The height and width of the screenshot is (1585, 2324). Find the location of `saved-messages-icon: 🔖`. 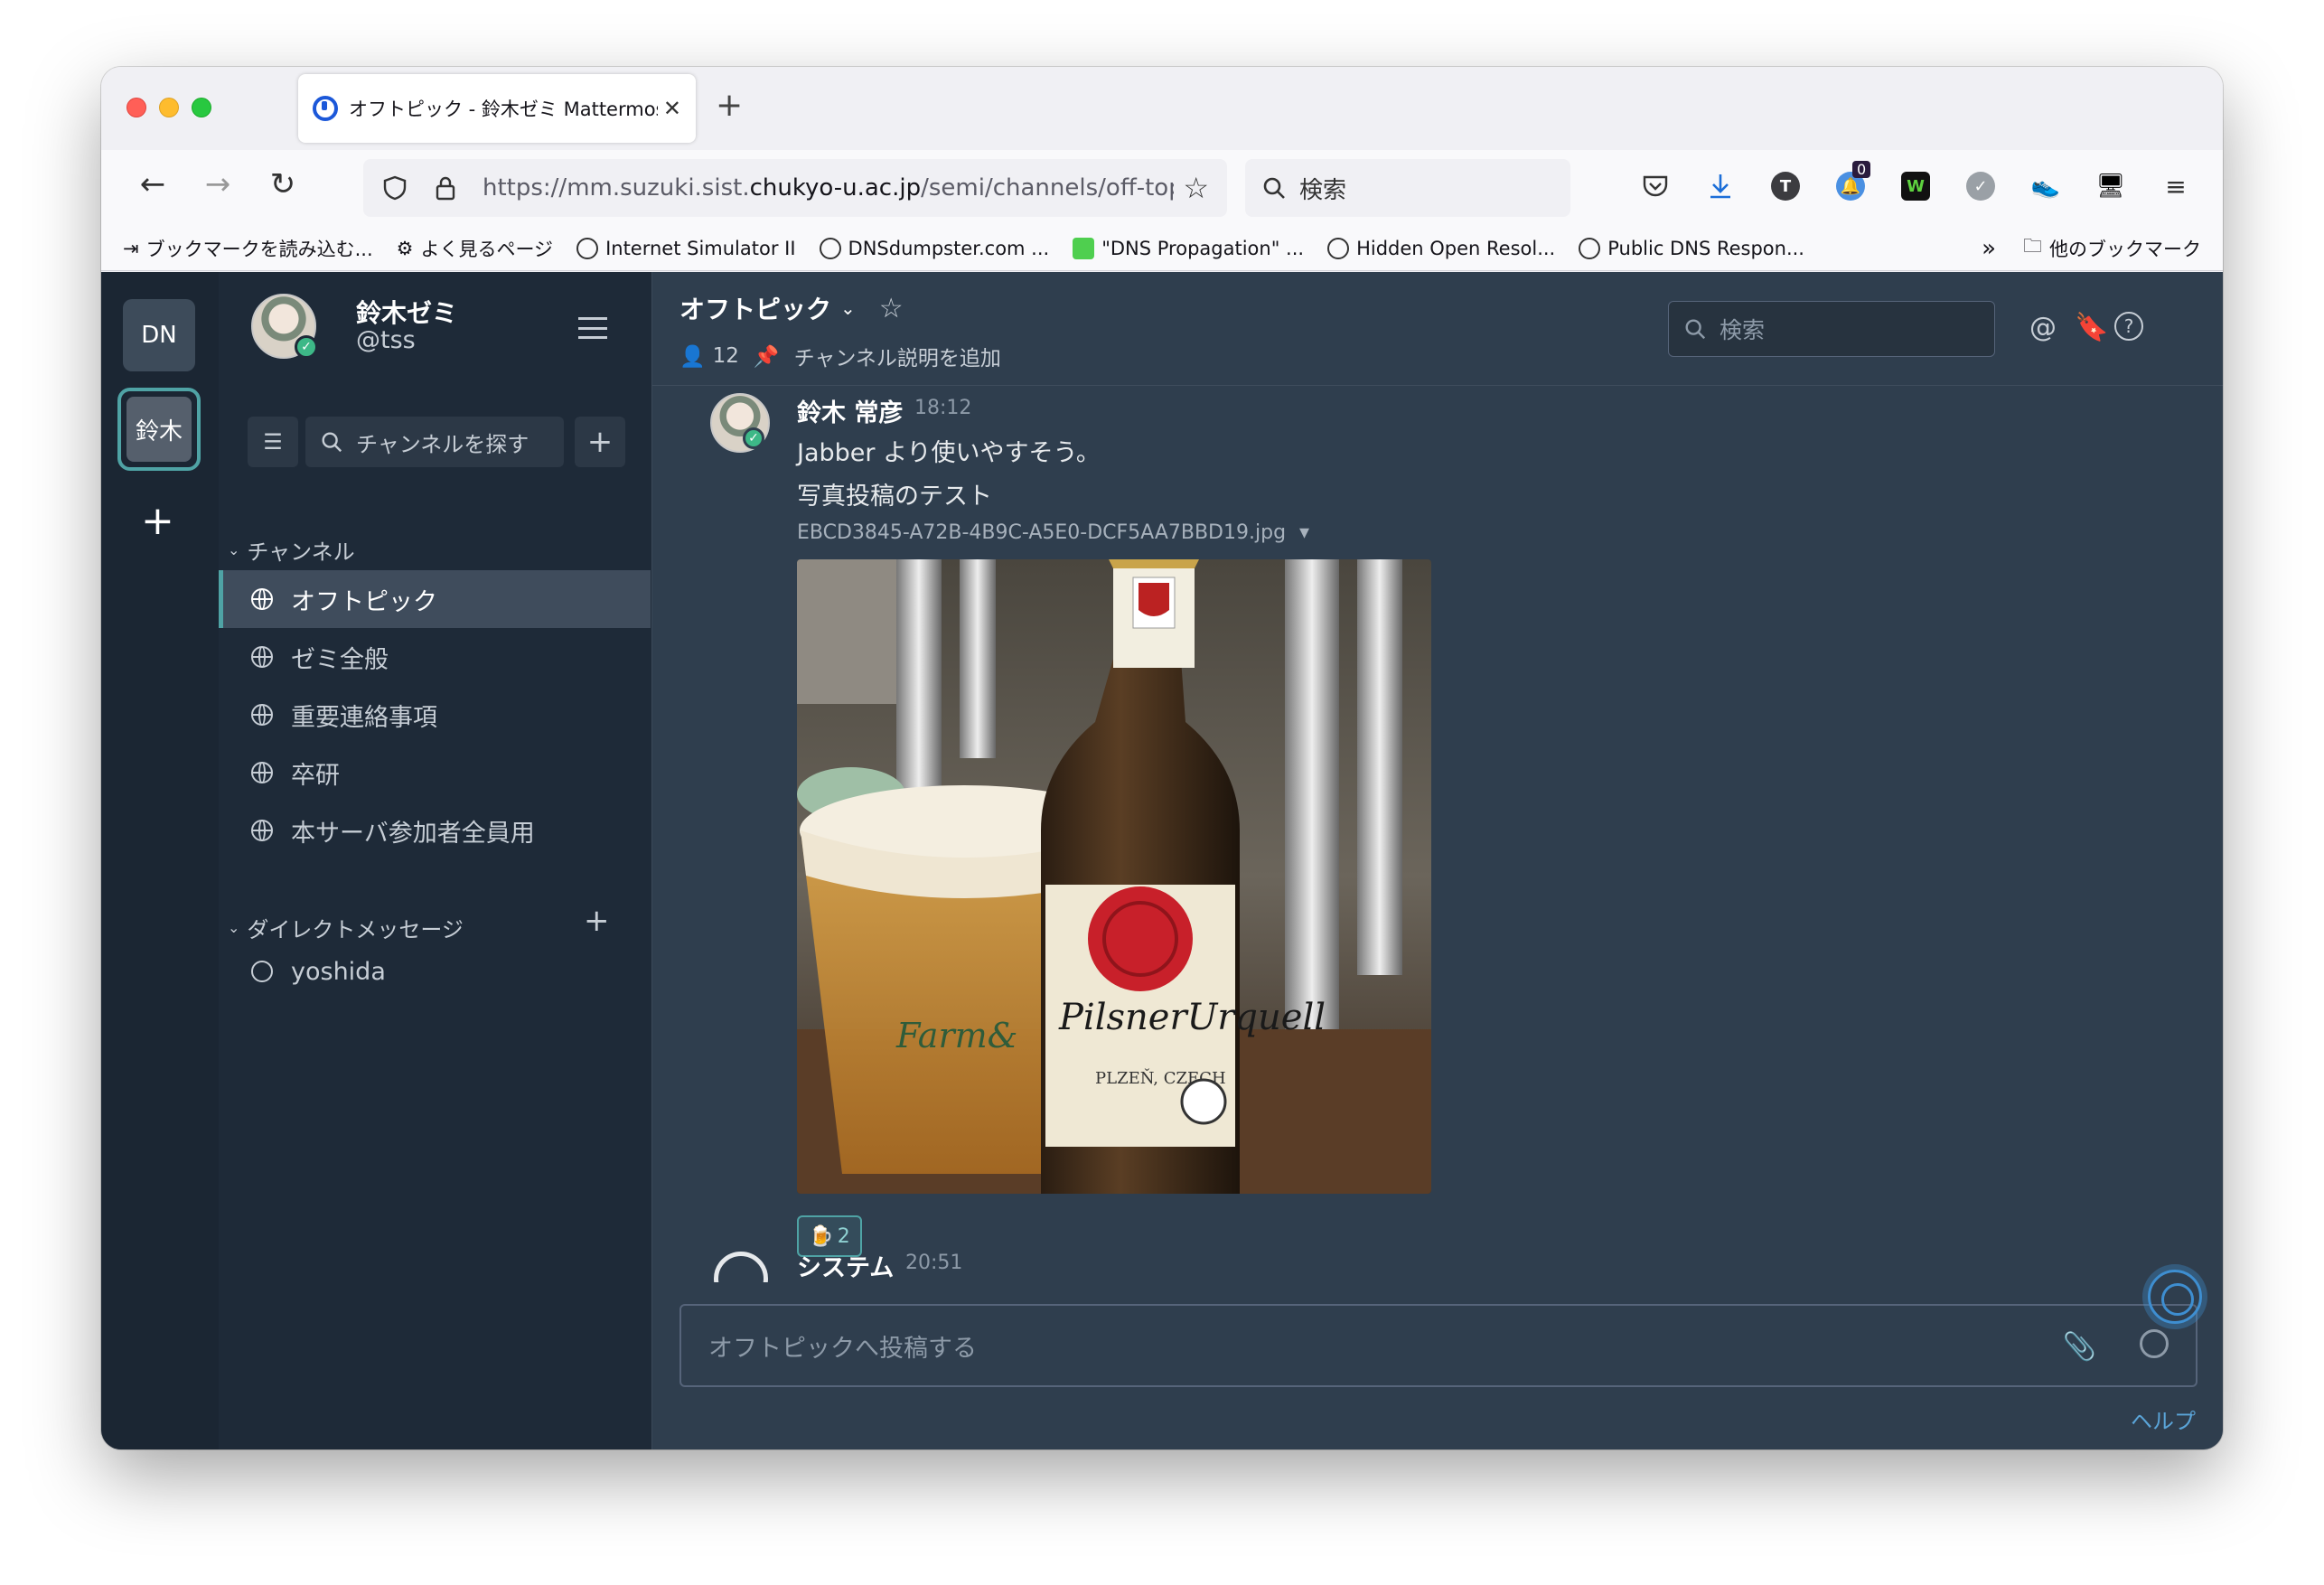

saved-messages-icon: 🔖 is located at coordinates (2091, 327).